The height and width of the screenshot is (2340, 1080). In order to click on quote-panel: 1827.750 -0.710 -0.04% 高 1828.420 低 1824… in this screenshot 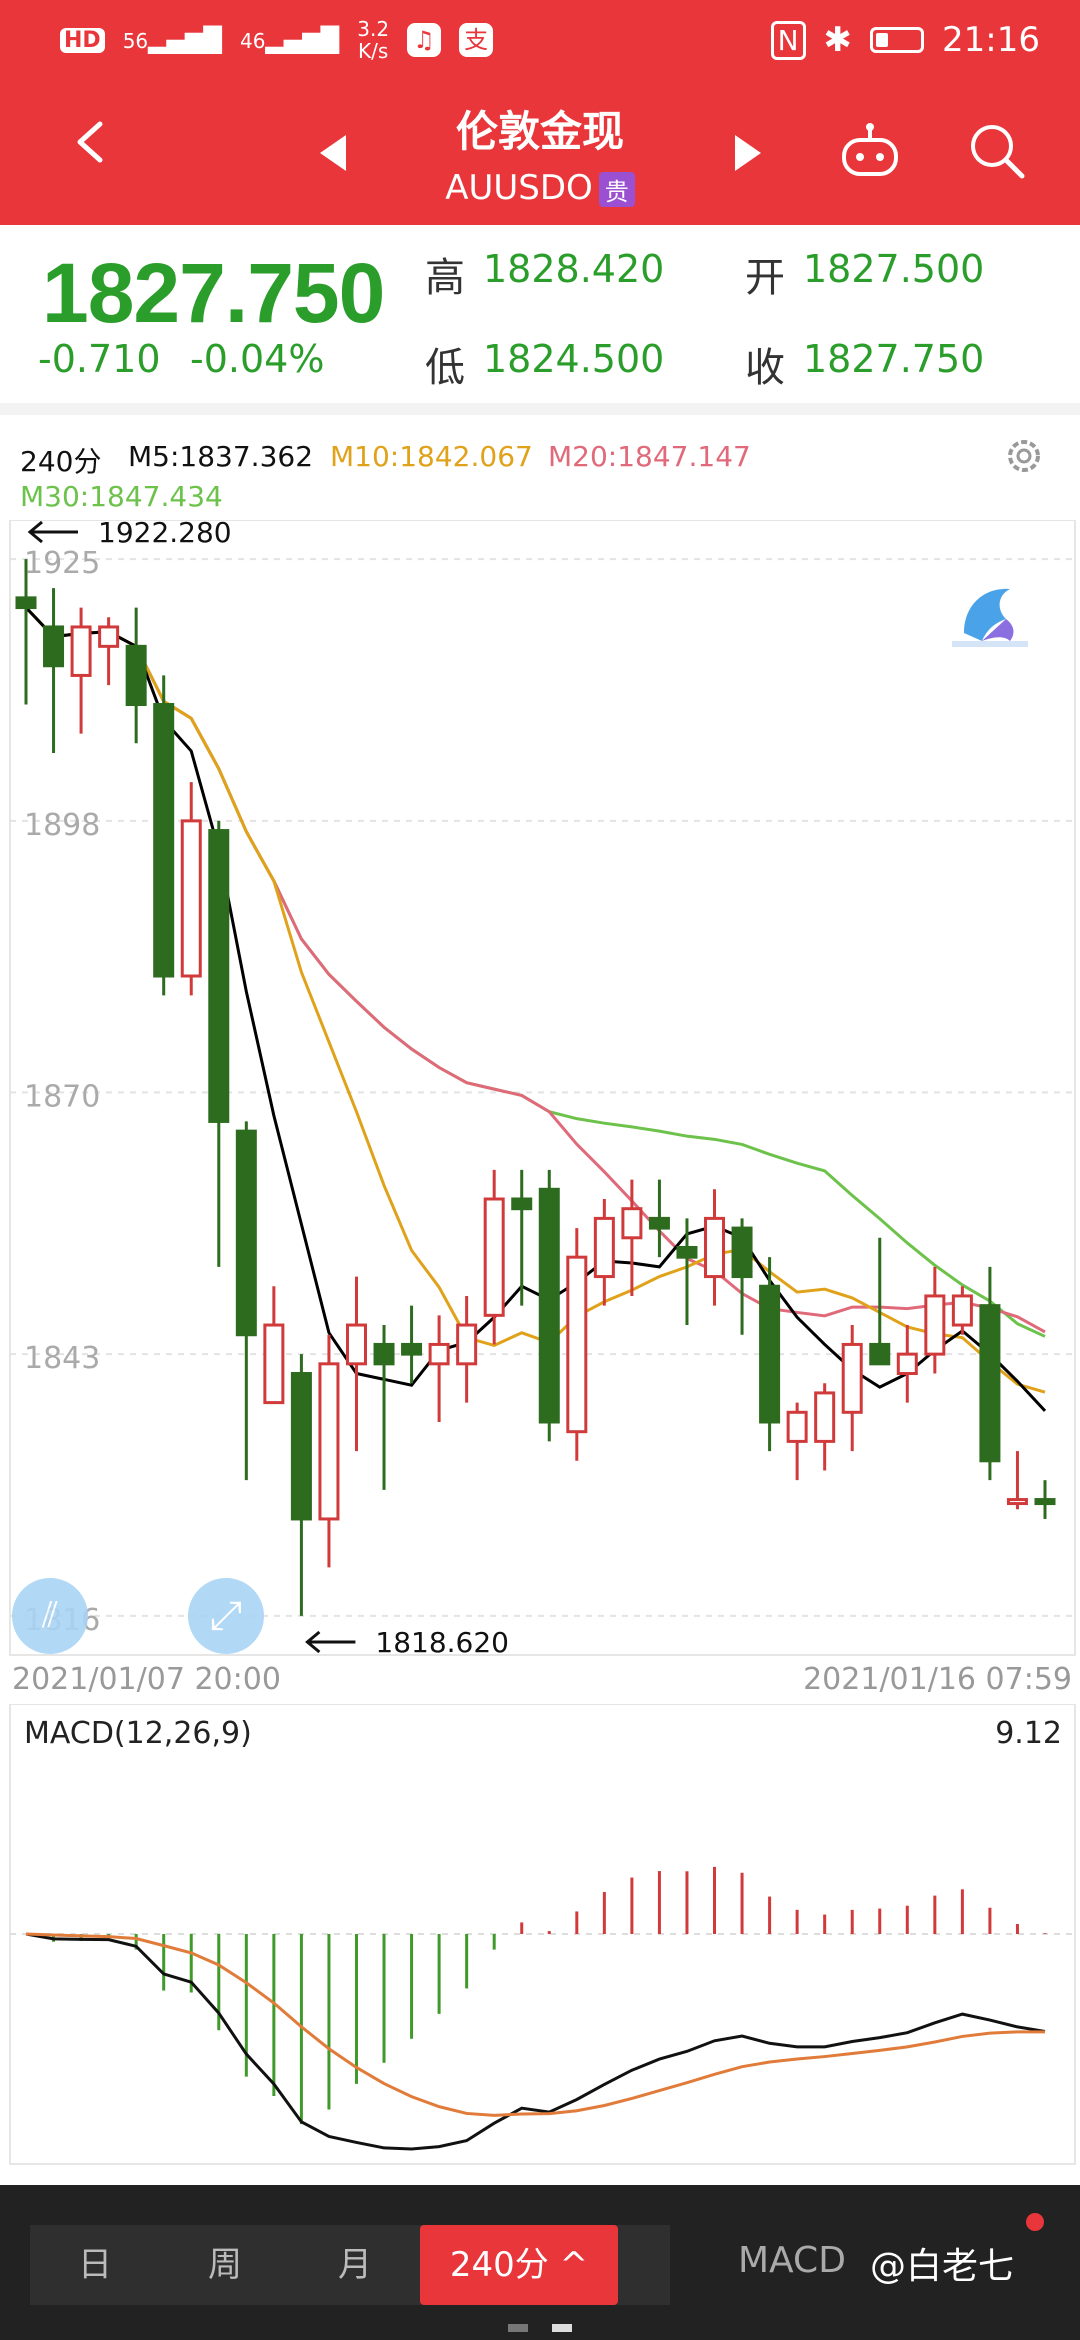, I will do `click(540, 320)`.